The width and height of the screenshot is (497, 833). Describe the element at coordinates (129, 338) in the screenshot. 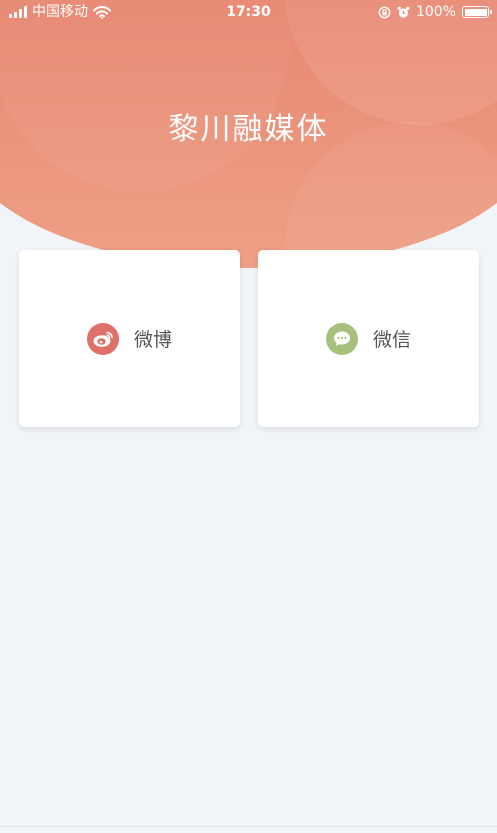

I see `weibo-card: 微博` at that location.